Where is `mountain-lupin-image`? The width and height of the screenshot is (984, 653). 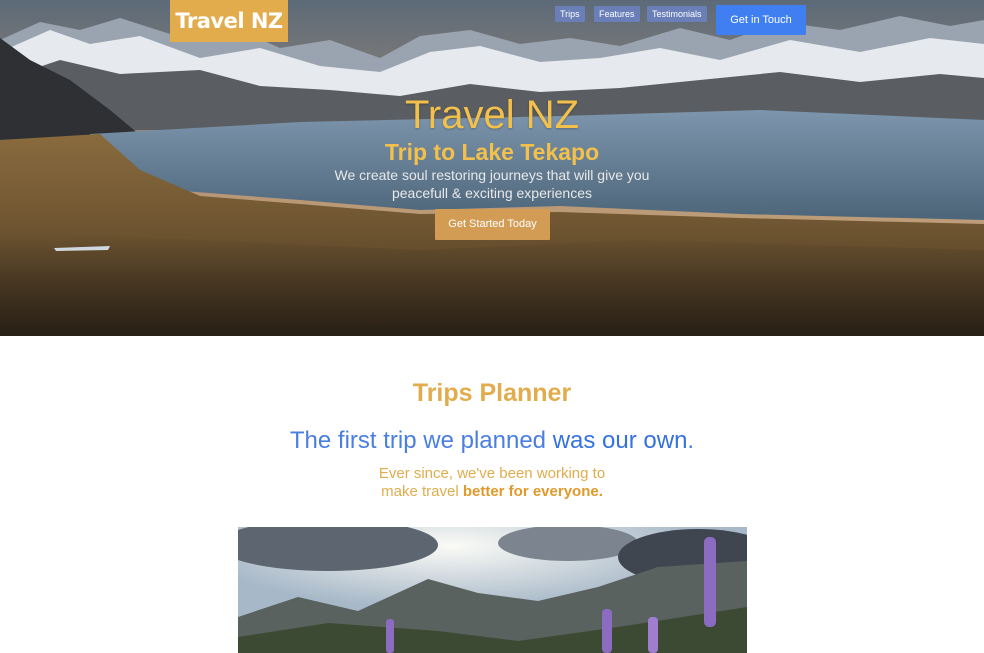
mountain-lupin-image is located at coordinates (492, 590).